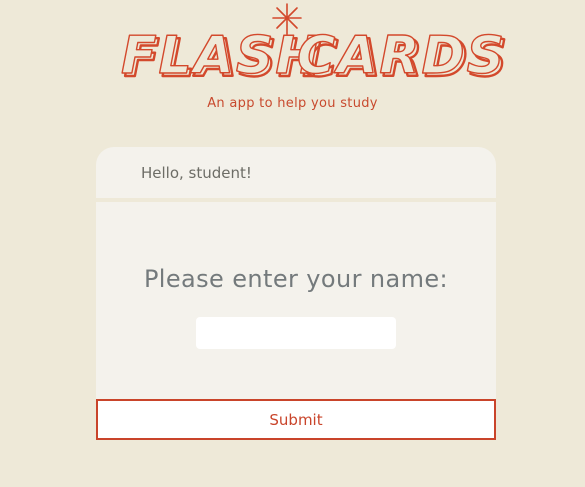 This screenshot has width=585, height=487. I want to click on submit-button: Submit, so click(296, 419).